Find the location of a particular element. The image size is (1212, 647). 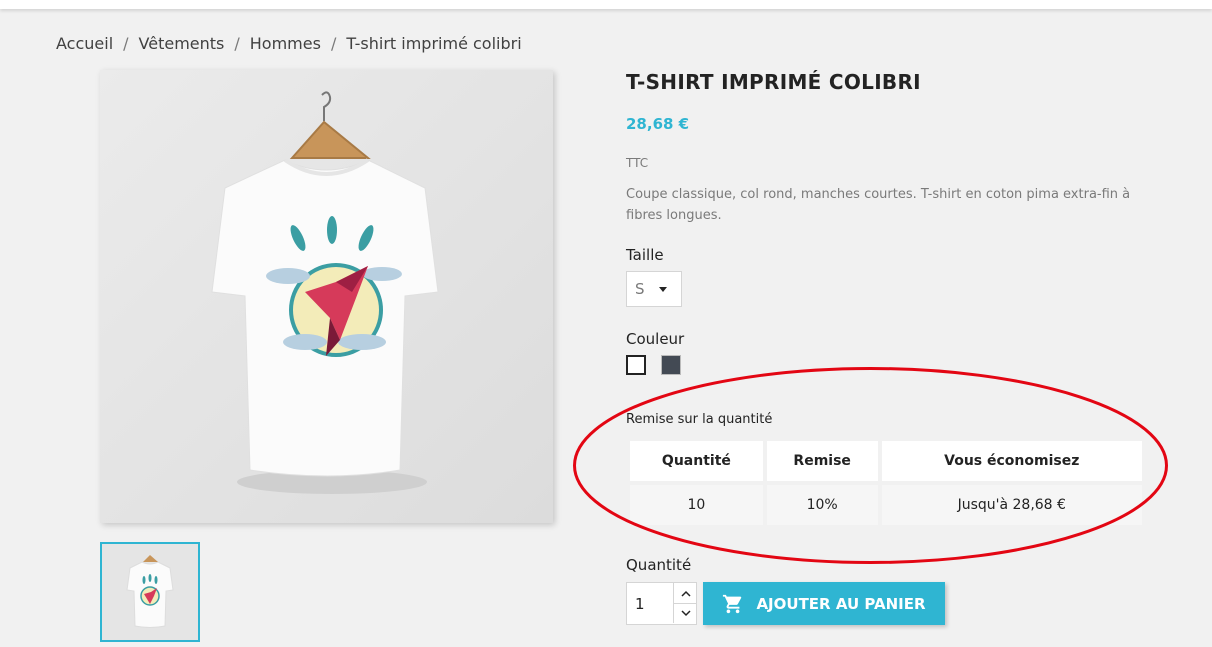

add-to-cart-button: AJOUTER AU PANIER is located at coordinates (824, 603).